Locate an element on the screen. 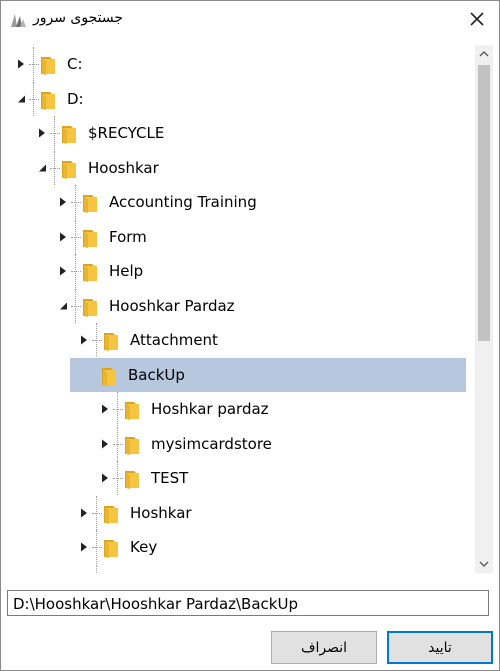 The image size is (500, 671). scroll-up-icon is located at coordinates (484, 53).